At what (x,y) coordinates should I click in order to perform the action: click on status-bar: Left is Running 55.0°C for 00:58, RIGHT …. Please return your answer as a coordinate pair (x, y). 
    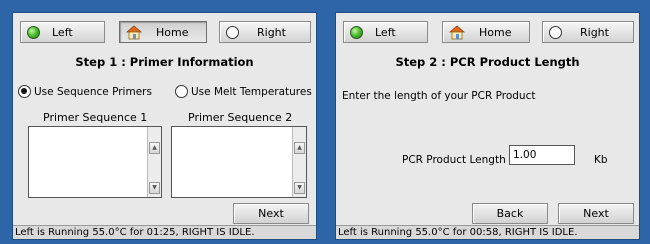
    Looking at the image, I should click on (487, 232).